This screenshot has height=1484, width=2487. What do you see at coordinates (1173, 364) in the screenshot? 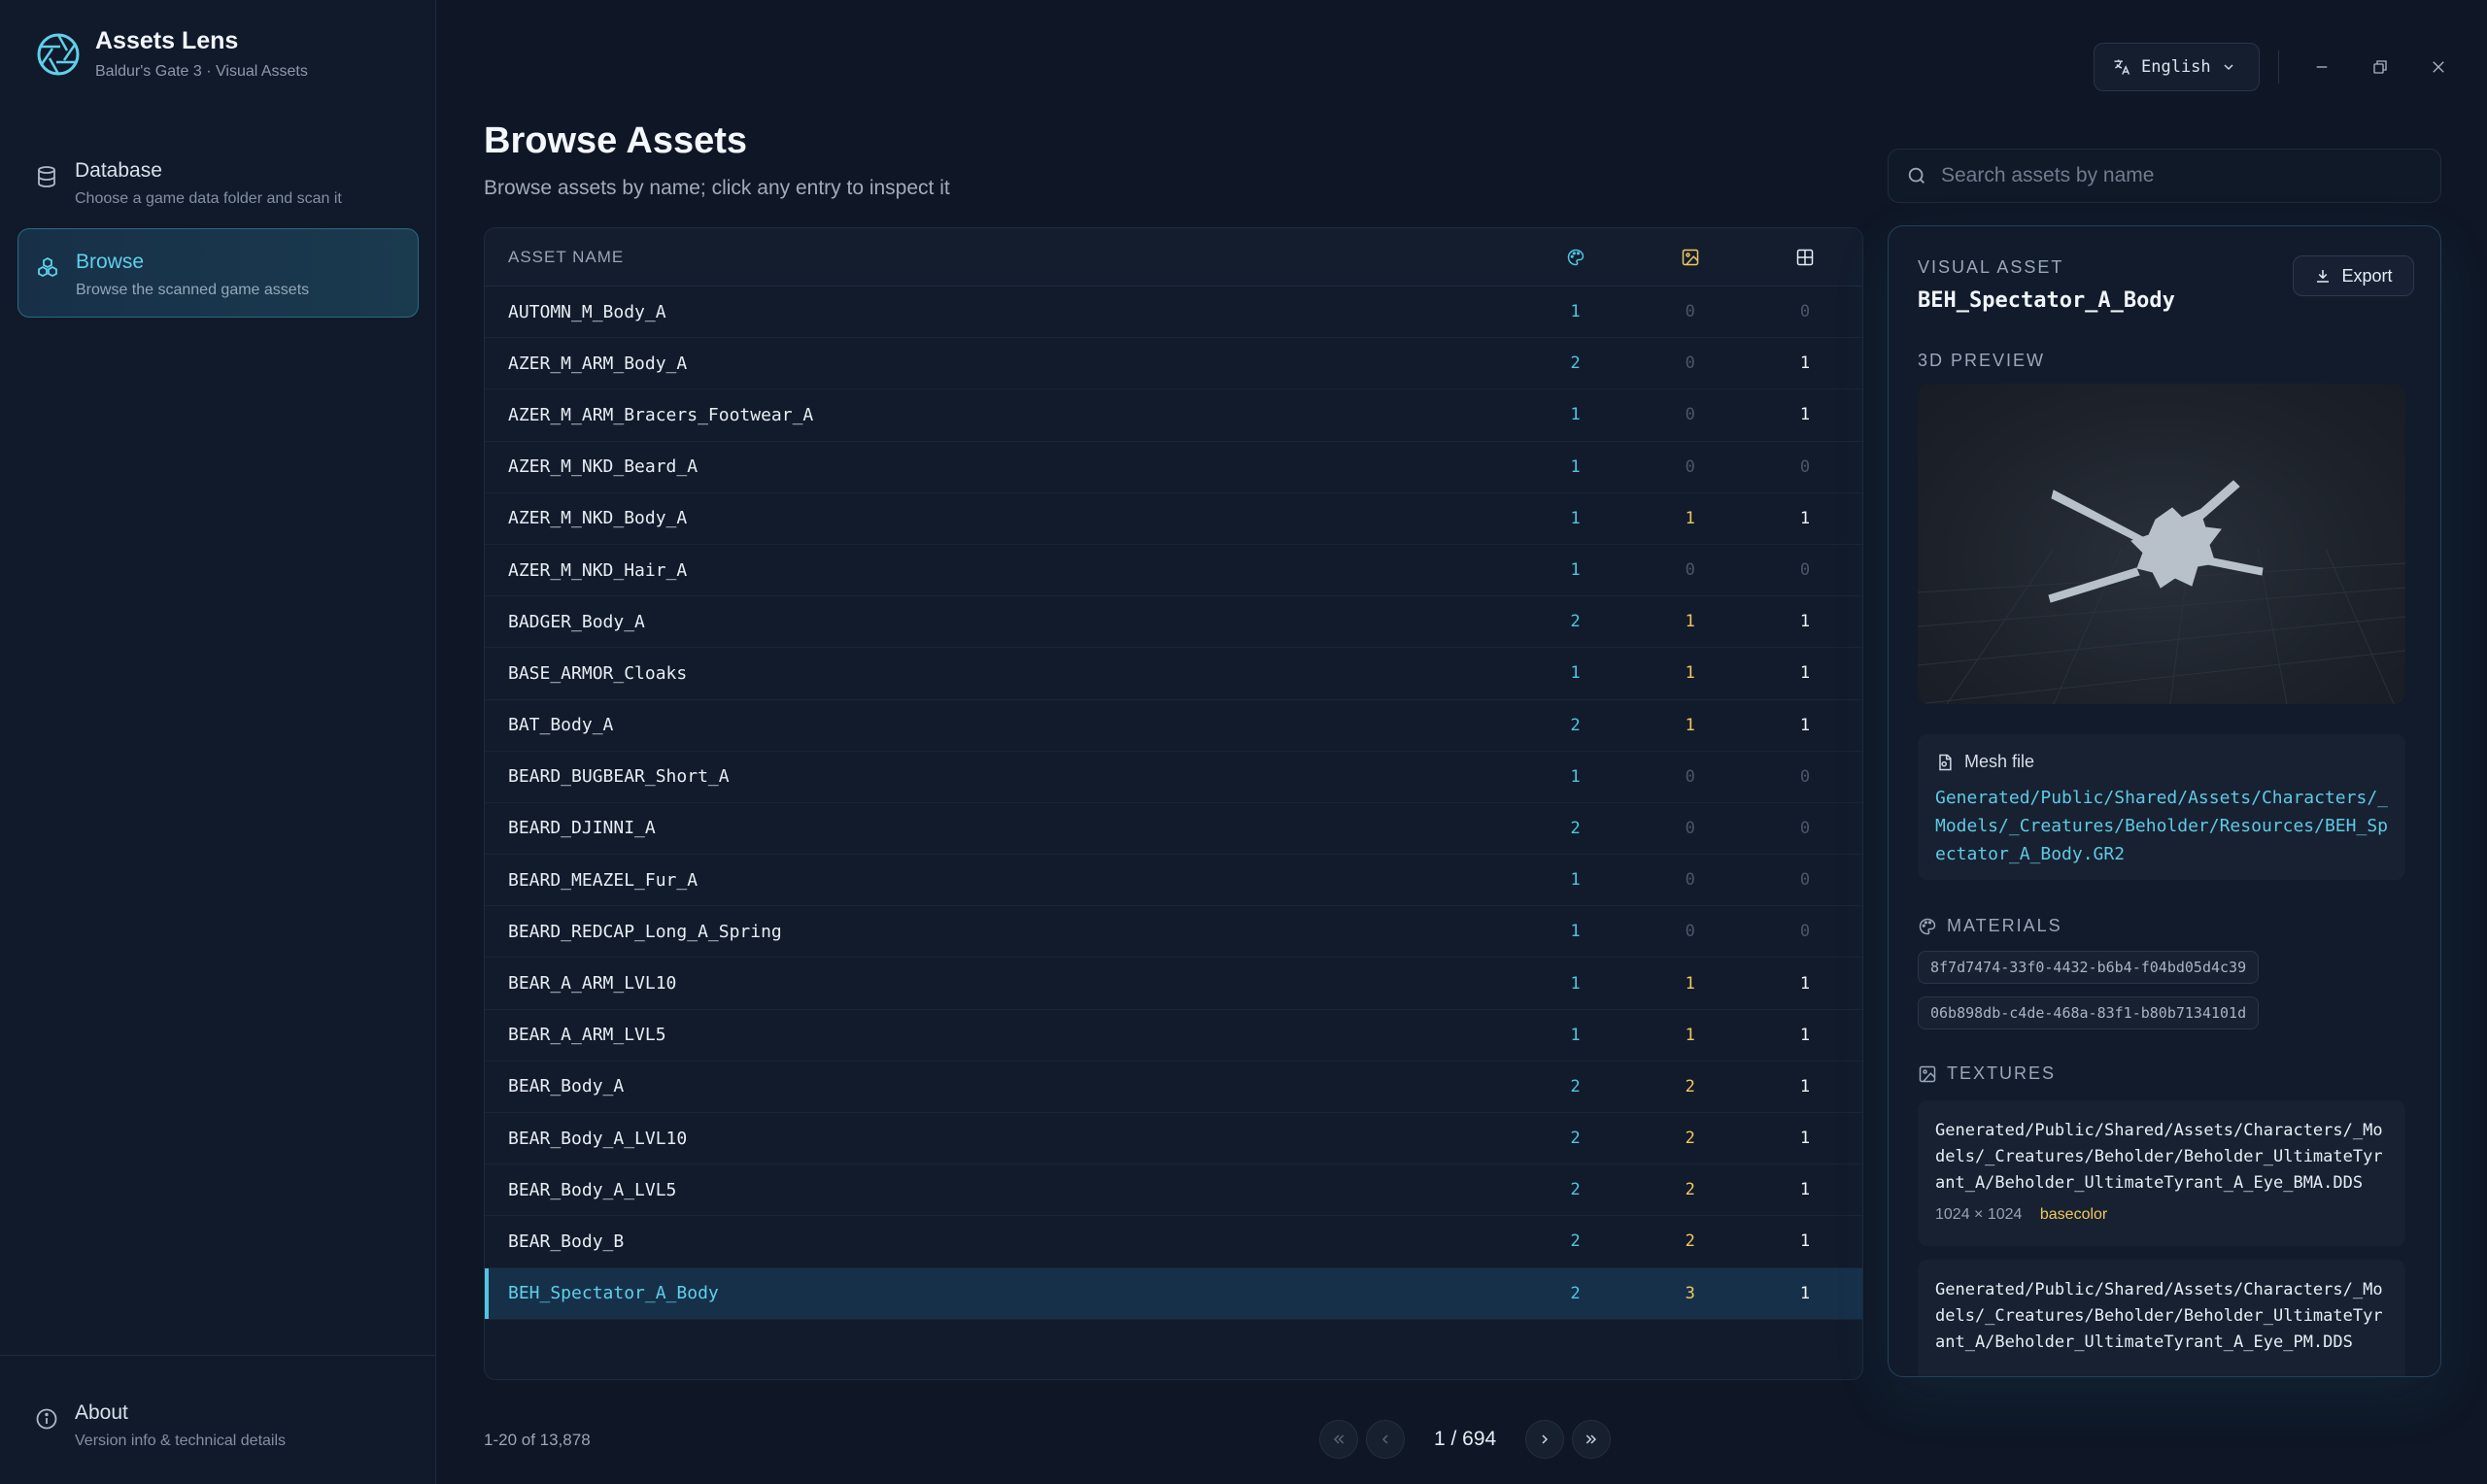
I see `table-row: AZER_M_ARM_Body_A 2 0 1` at bounding box center [1173, 364].